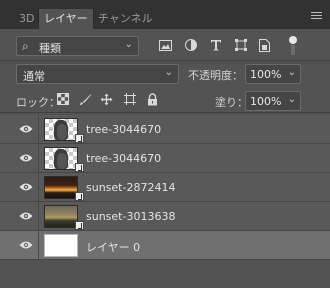 The height and width of the screenshot is (288, 330). Describe the element at coordinates (293, 46) in the screenshot. I see `filter-toggle-switch` at that location.